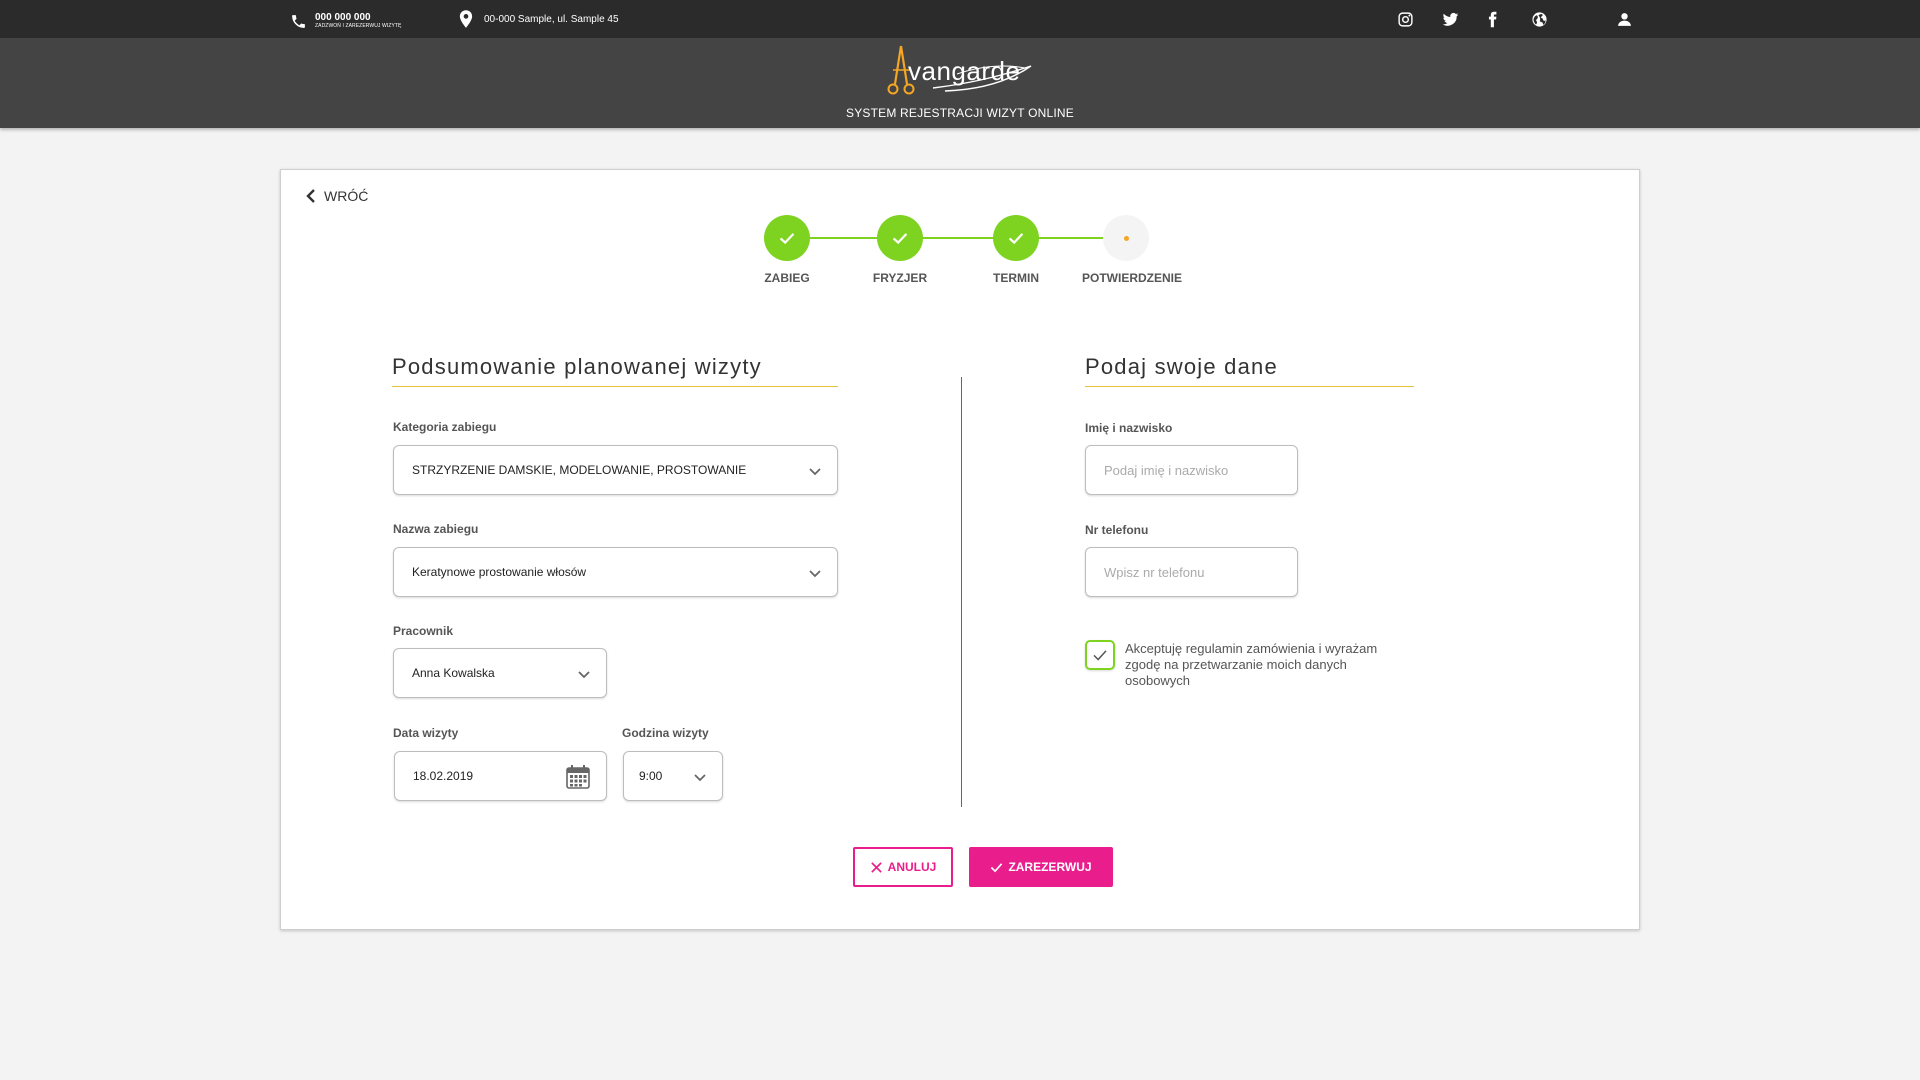  I want to click on user-icon, so click(1624, 19).